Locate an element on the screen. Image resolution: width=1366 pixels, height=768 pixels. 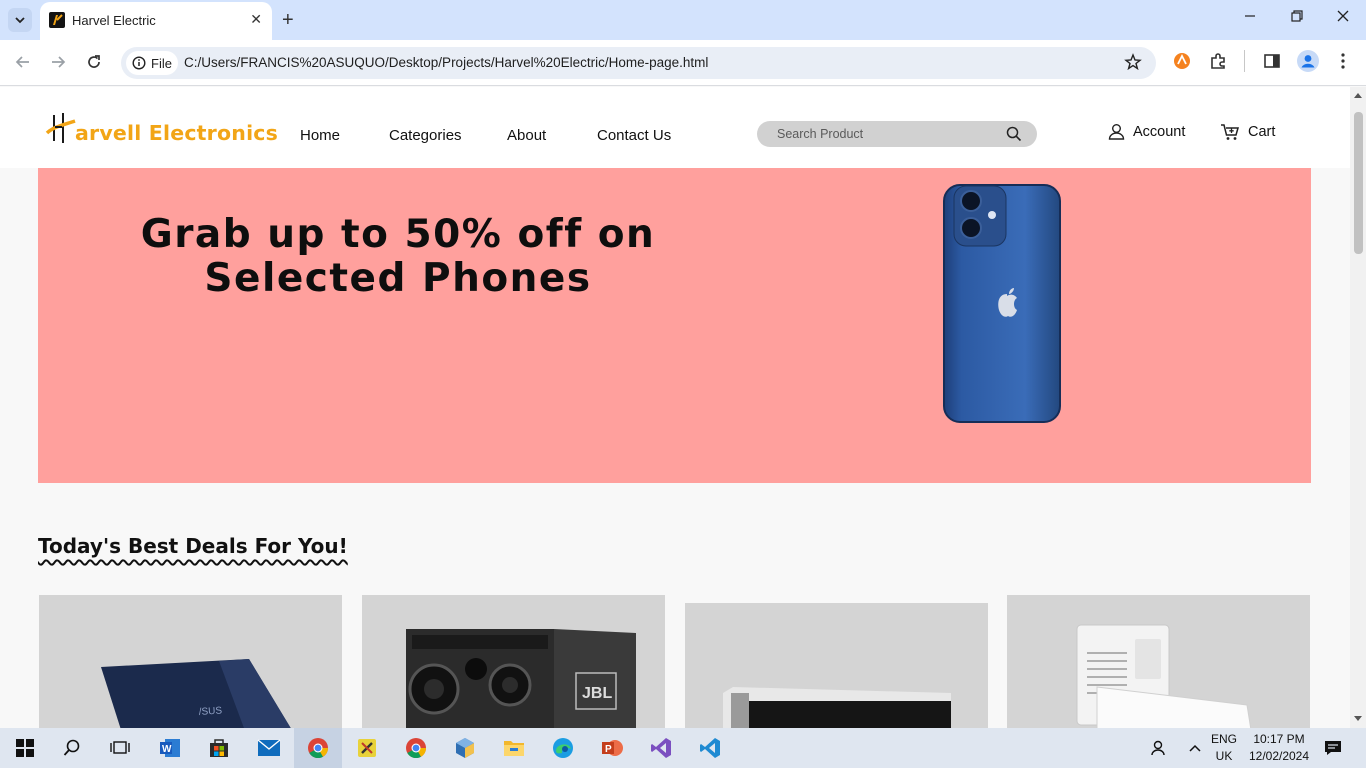
toolbar-divider is located at coordinates (1244, 61).